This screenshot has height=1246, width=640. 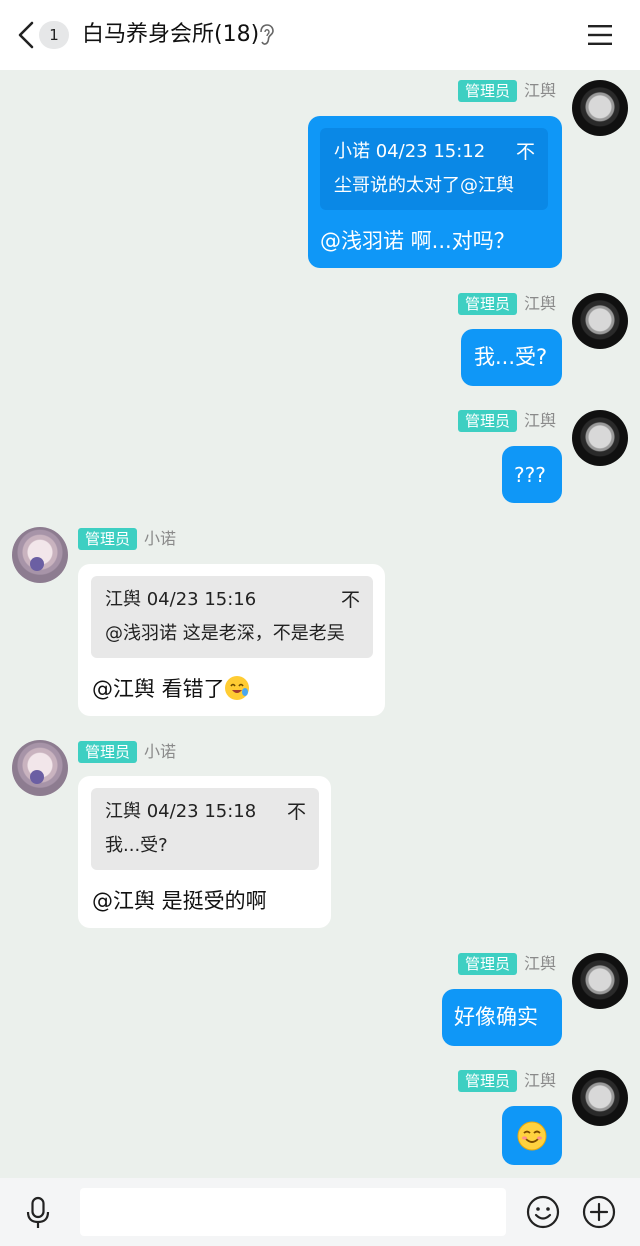 I want to click on message-text: ???, so click(x=530, y=475).